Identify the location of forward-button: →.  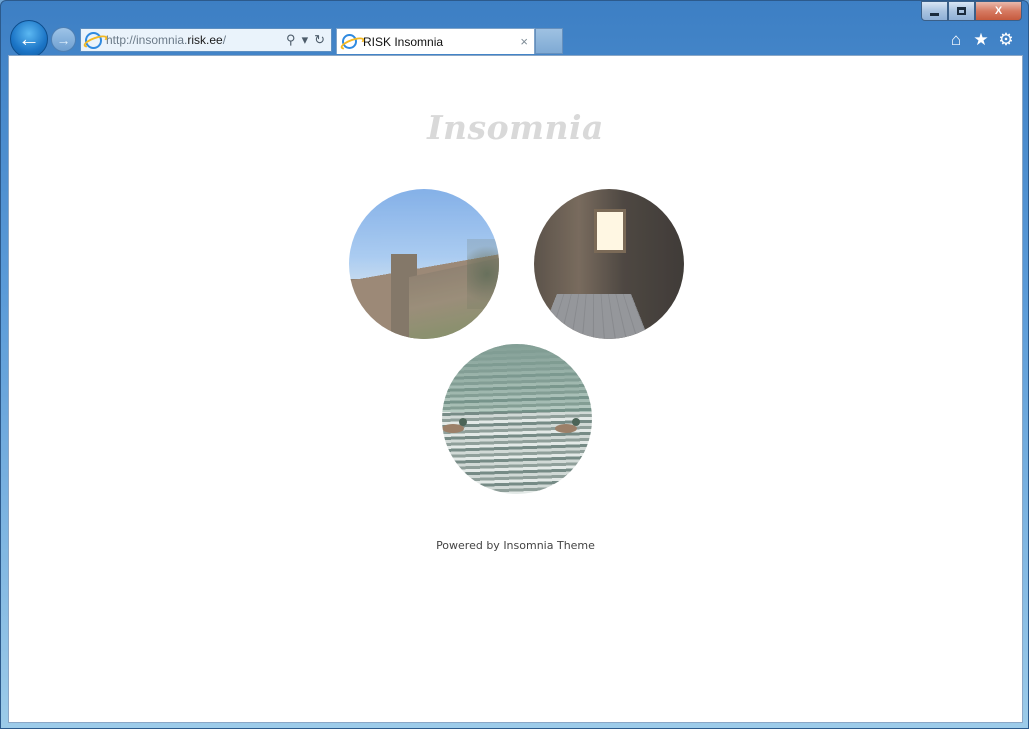
(63, 39).